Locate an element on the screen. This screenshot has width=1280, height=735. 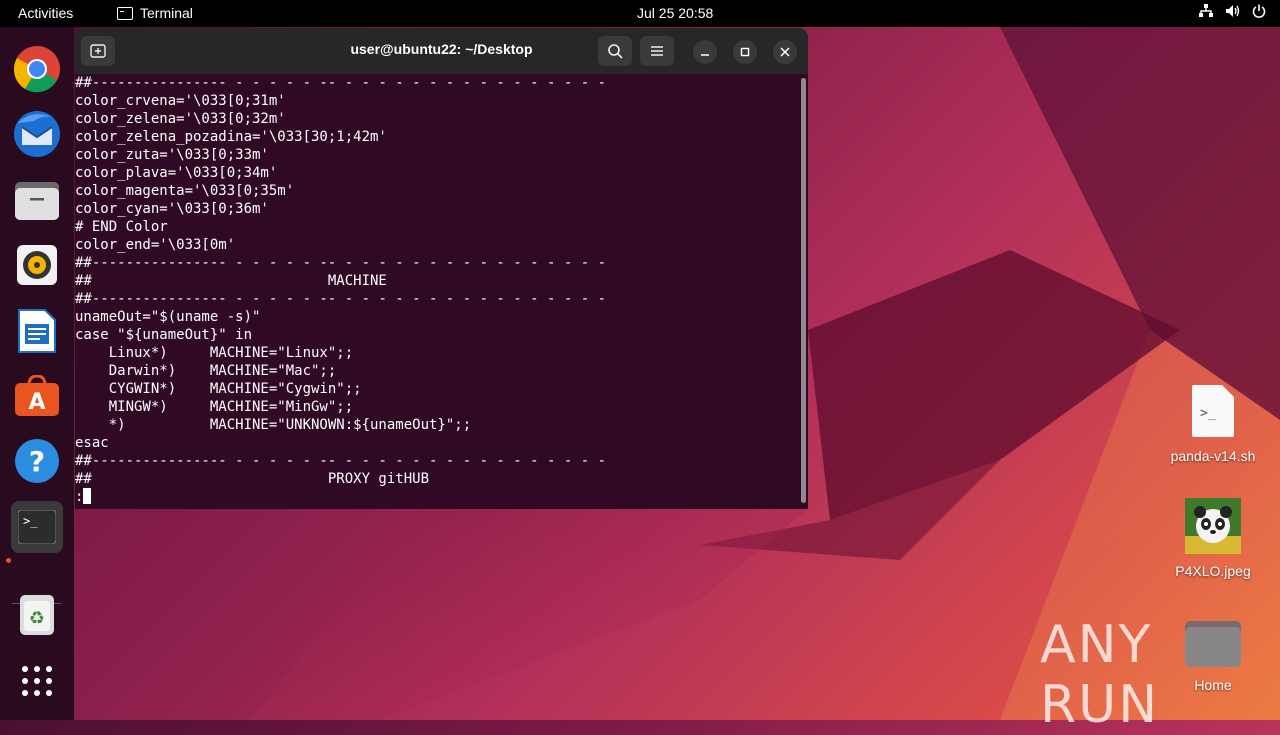
desktop-icon-panda-script: >_ panda-v14.sh is located at coordinates (1213, 423).